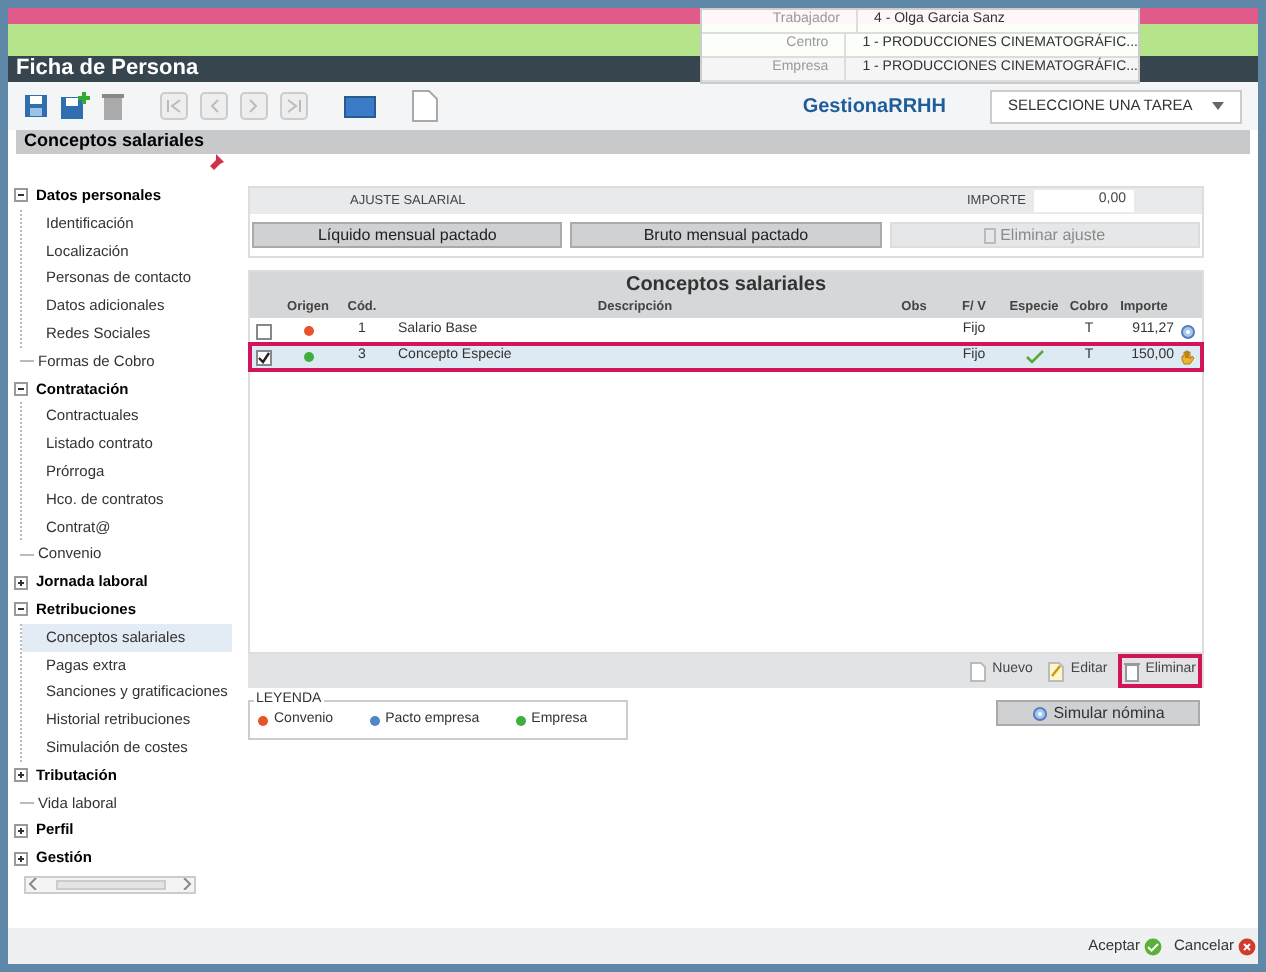 The height and width of the screenshot is (972, 1266). What do you see at coordinates (978, 671) in the screenshot?
I see `page-icon` at bounding box center [978, 671].